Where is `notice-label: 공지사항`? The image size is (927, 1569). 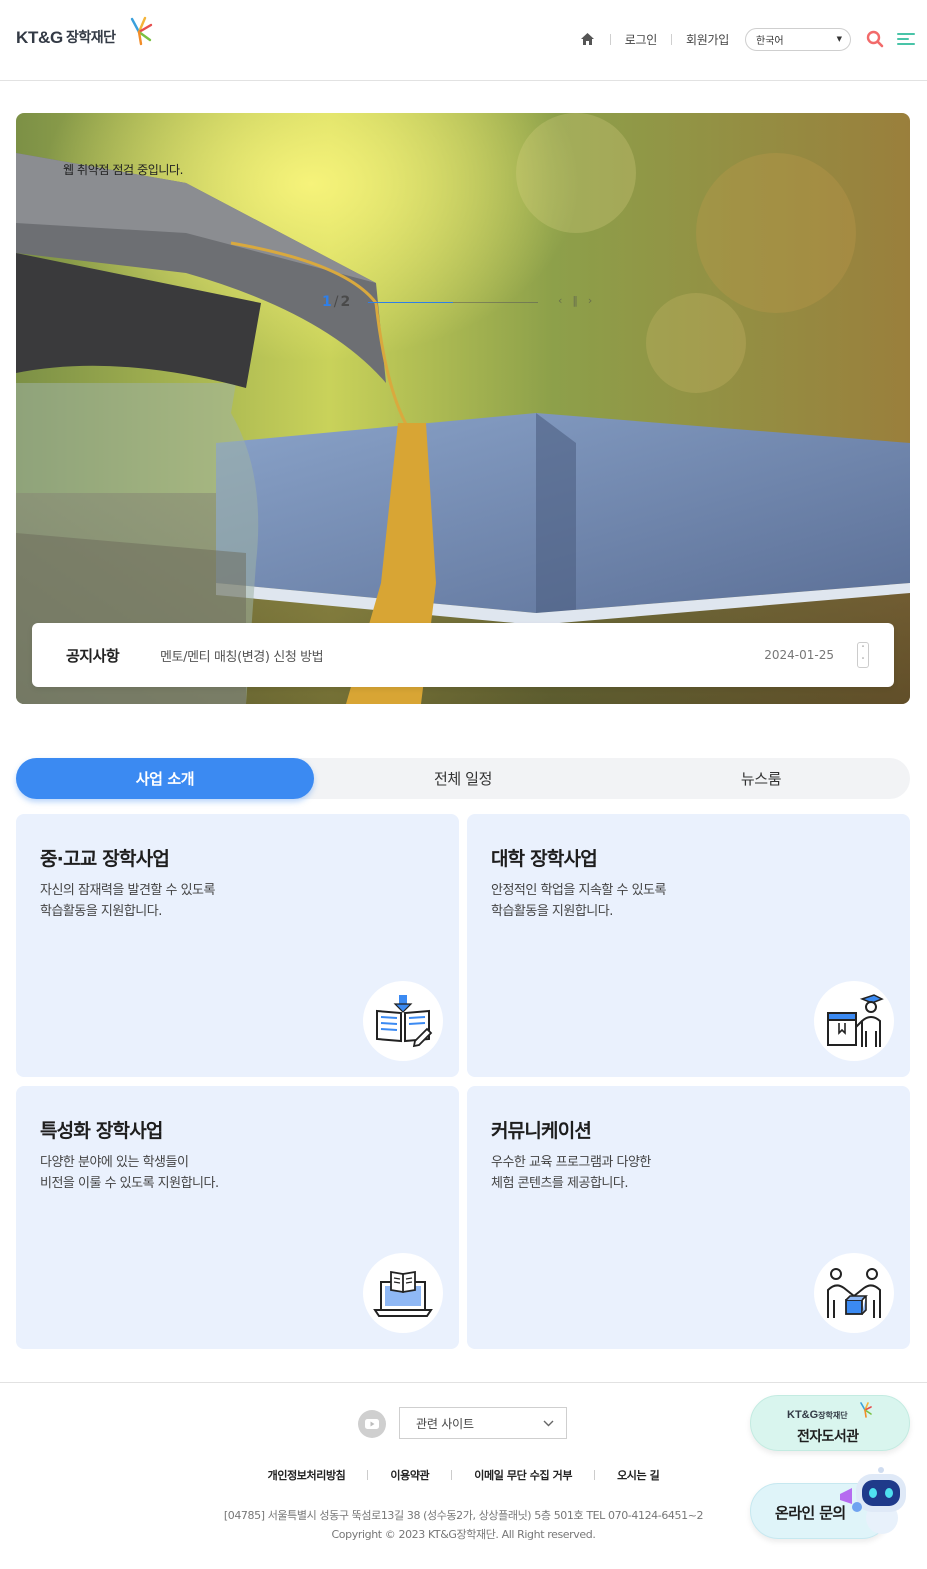 notice-label: 공지사항 is located at coordinates (93, 656).